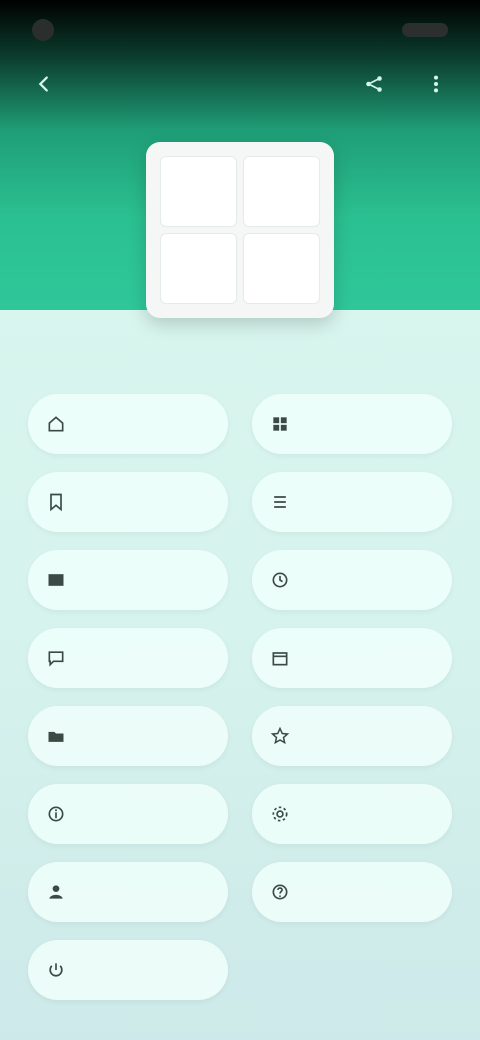 The width and height of the screenshot is (480, 1040). What do you see at coordinates (280, 736) in the screenshot?
I see `star-icon` at bounding box center [280, 736].